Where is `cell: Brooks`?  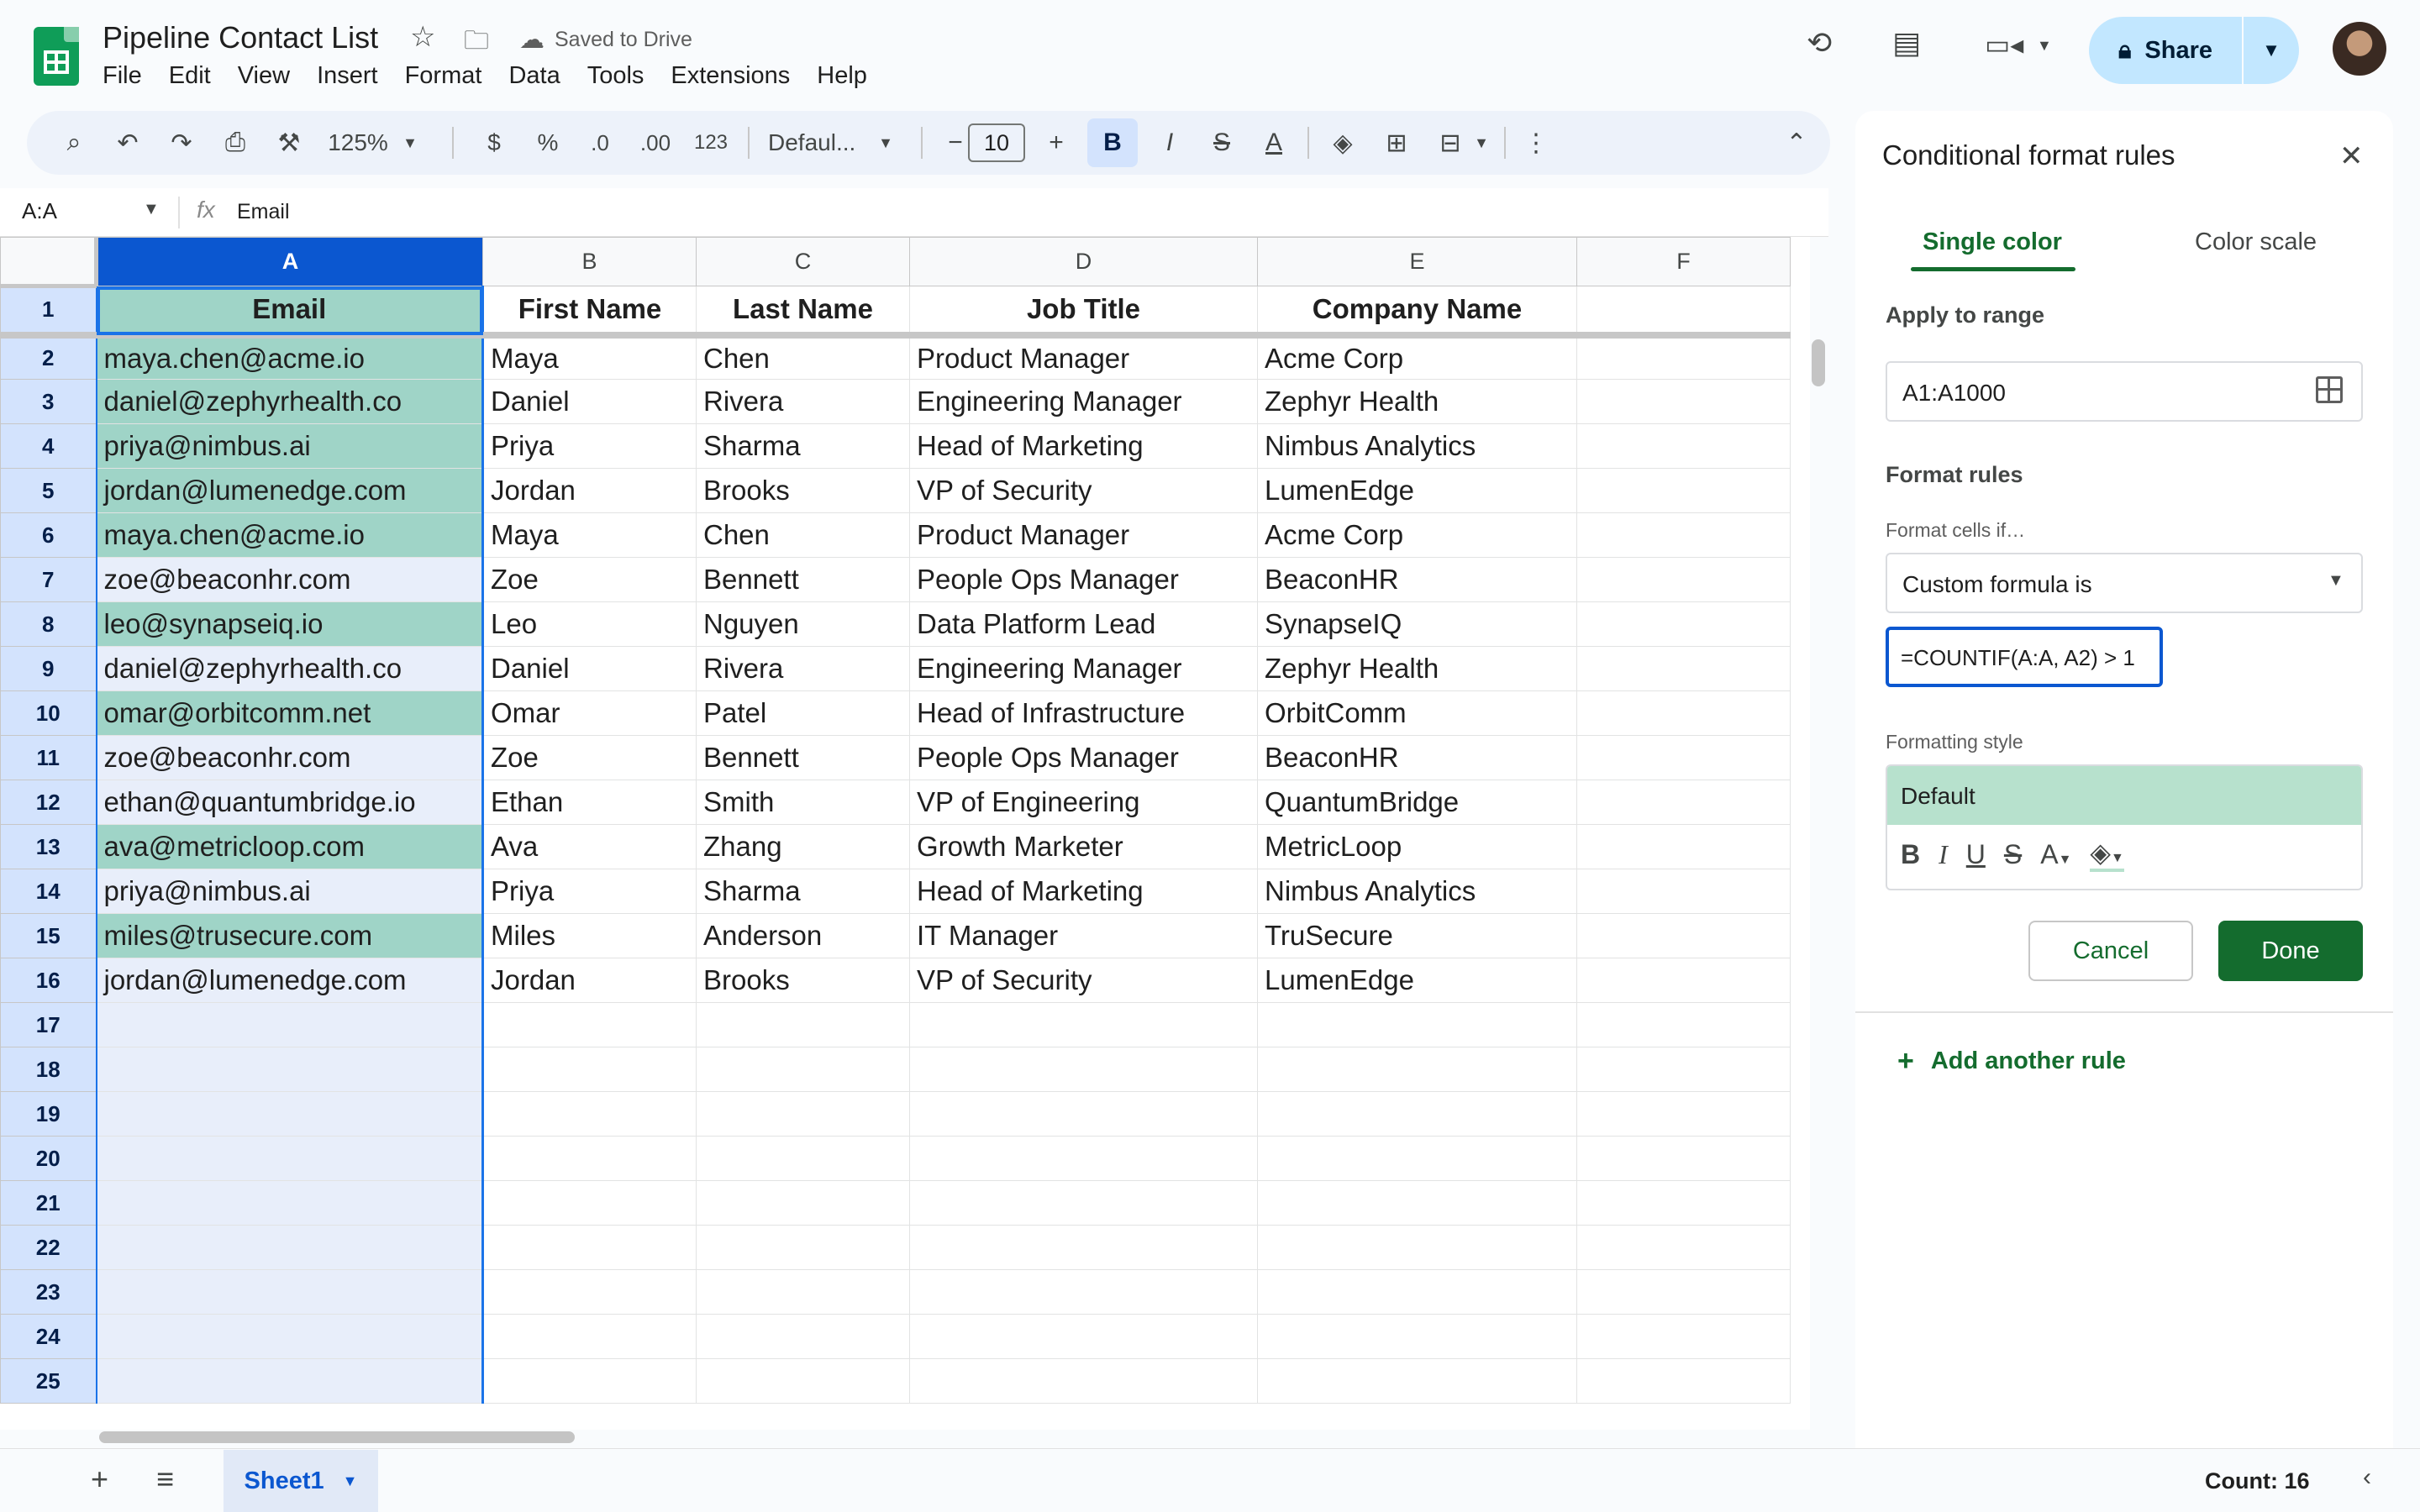 cell: Brooks is located at coordinates (803, 980).